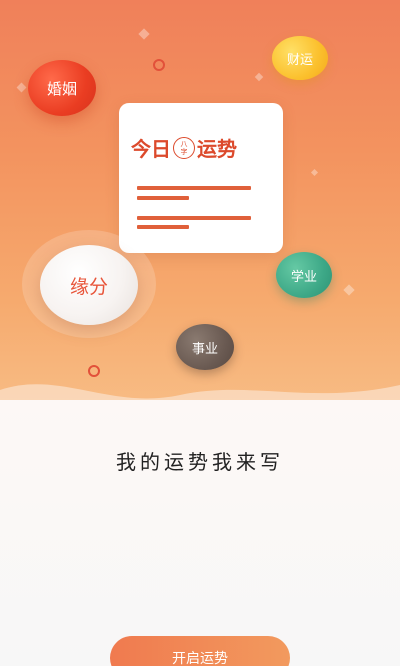  Describe the element at coordinates (201, 178) in the screenshot. I see `today-fortune-card: 今日 八 字 运势` at that location.